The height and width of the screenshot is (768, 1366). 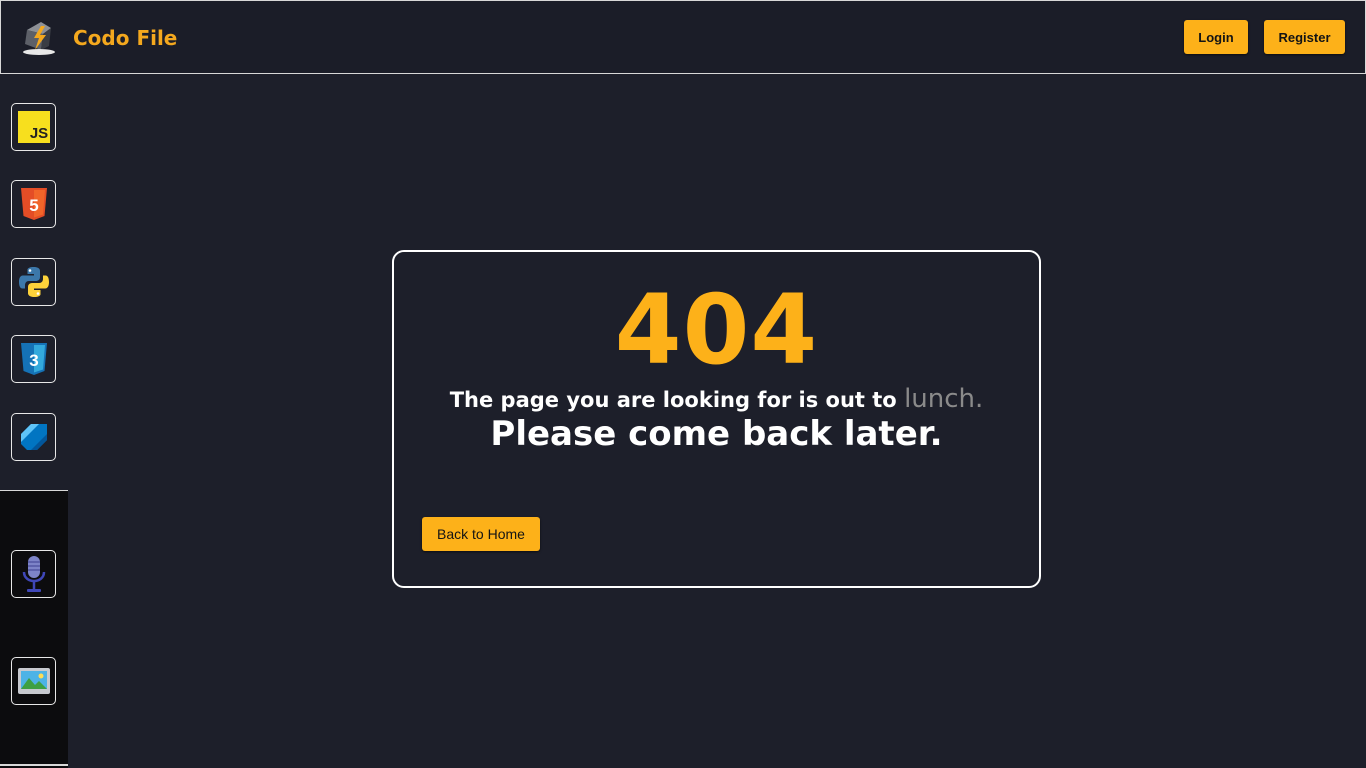 I want to click on register-button: Register, so click(x=1304, y=37).